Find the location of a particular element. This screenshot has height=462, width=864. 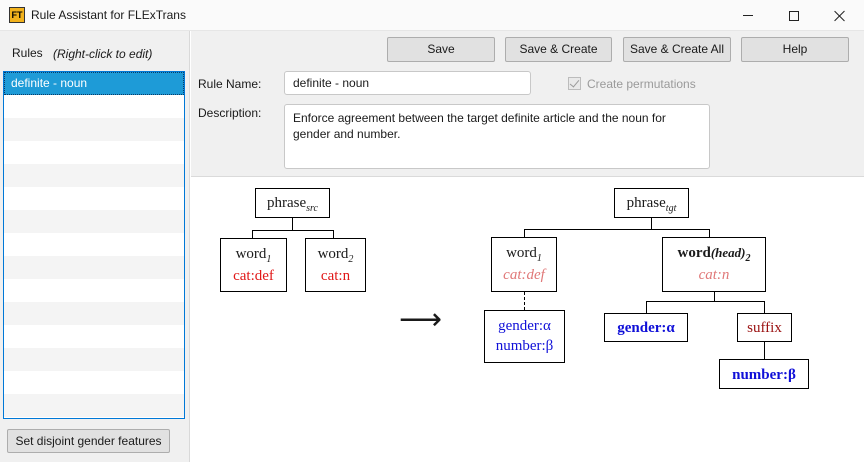

close-icon is located at coordinates (840, 16).